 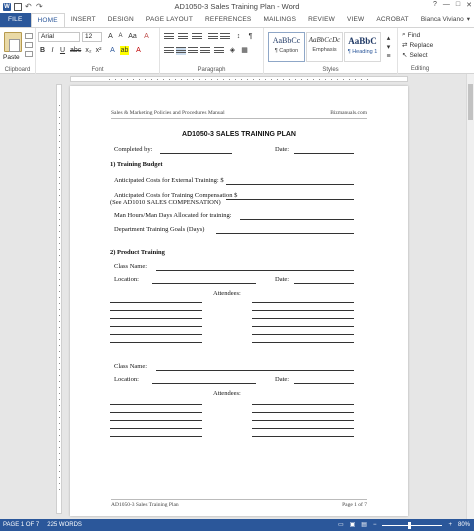 I want to click on page-count: PAGE 1 OF 7, so click(x=21, y=525).